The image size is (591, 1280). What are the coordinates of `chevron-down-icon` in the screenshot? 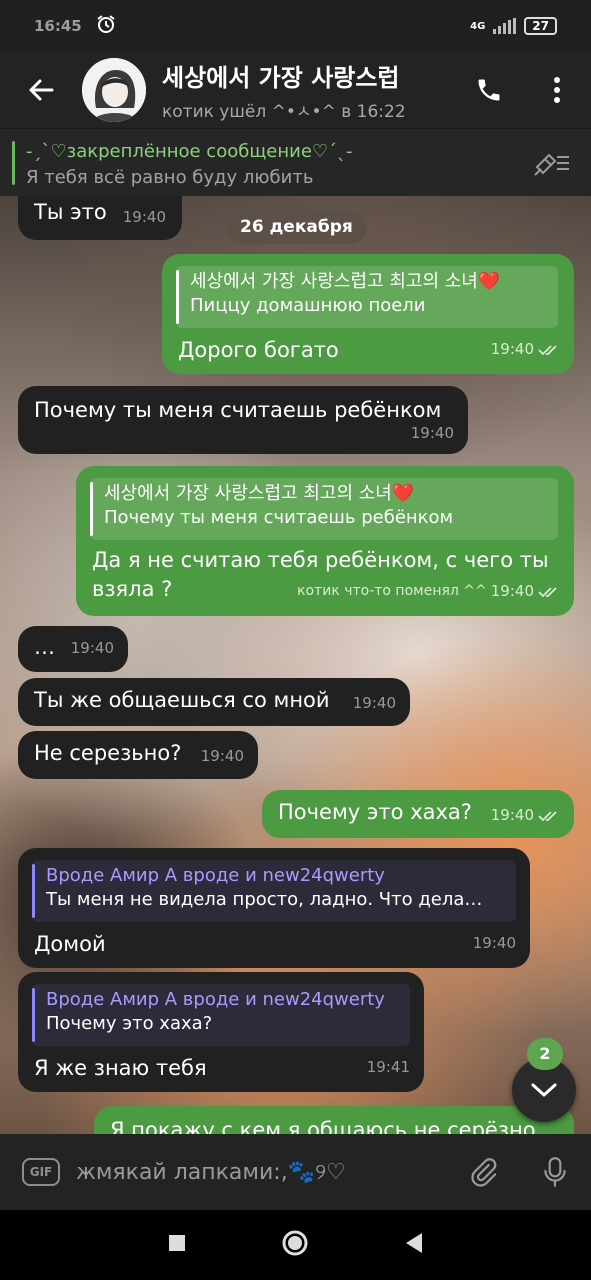 It's located at (544, 1090).